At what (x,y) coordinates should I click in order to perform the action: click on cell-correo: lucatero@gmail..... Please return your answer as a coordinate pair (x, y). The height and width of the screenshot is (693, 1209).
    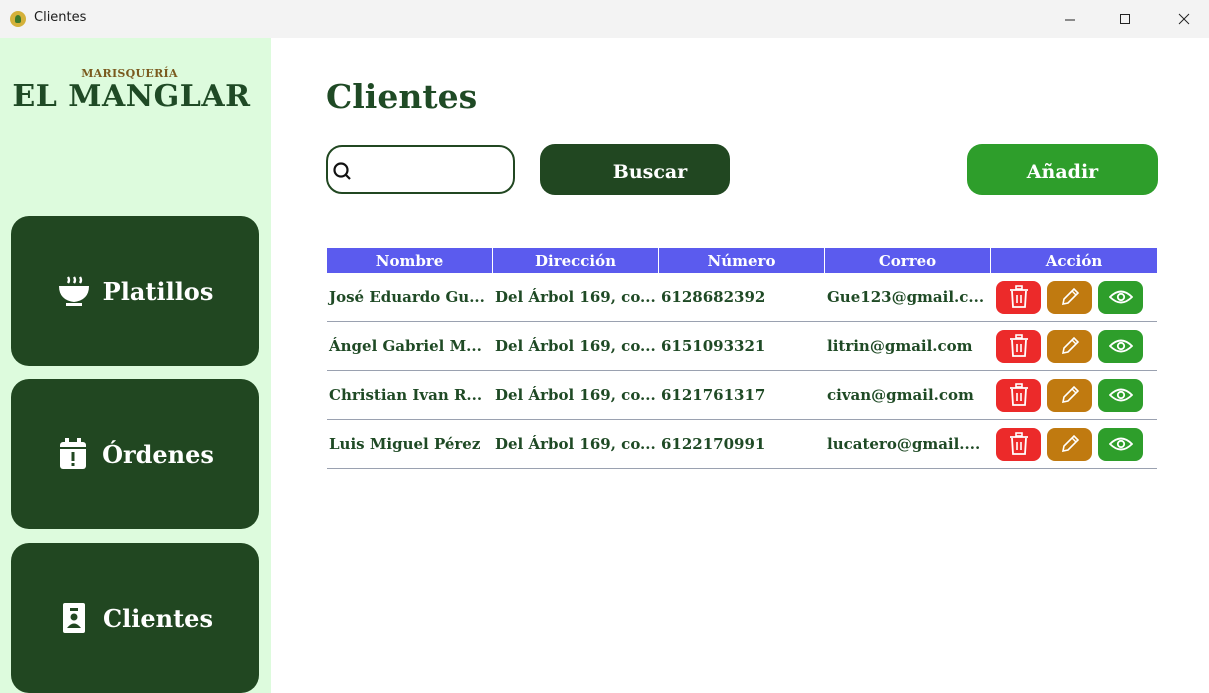
    Looking at the image, I should click on (904, 444).